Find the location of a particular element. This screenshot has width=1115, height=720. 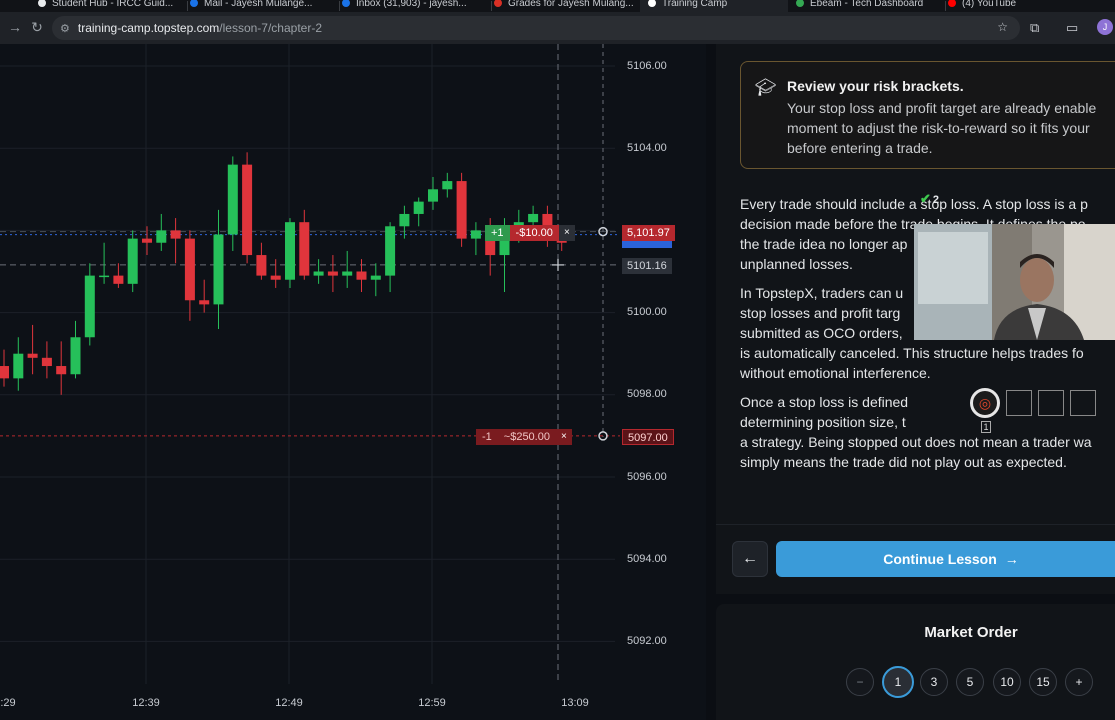

badge-row: ◎ is located at coordinates (1033, 403).